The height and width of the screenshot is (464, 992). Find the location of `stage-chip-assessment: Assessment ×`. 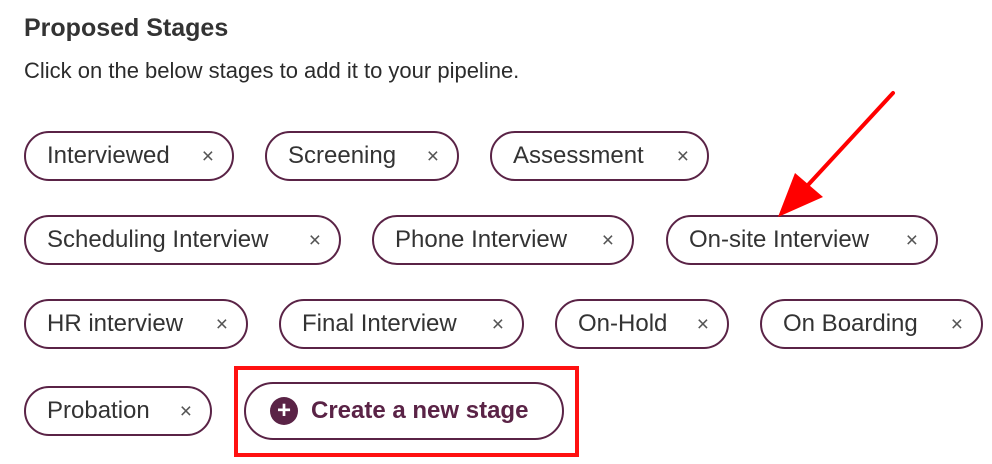

stage-chip-assessment: Assessment × is located at coordinates (599, 156).